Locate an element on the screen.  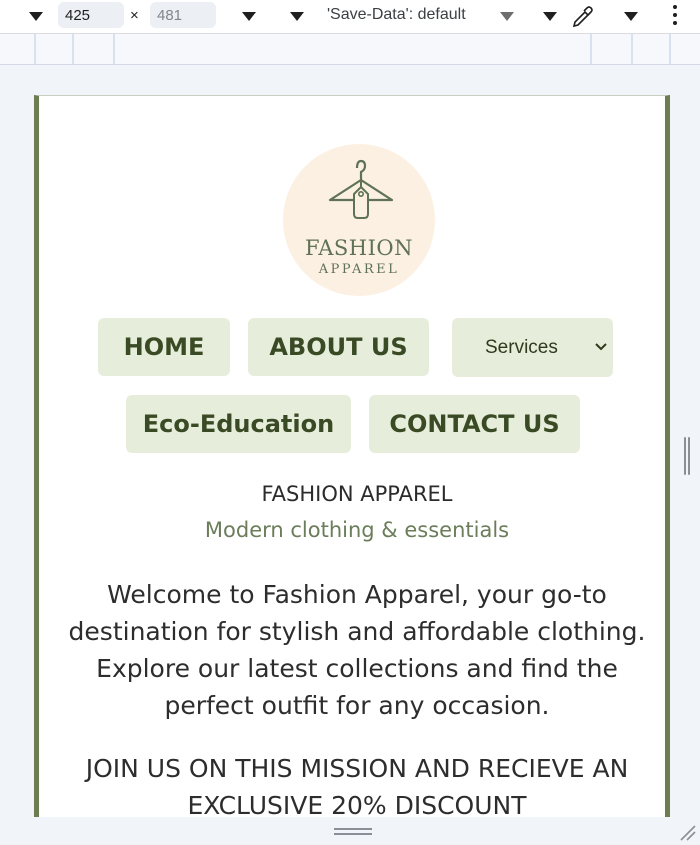
nav-home-button: HOME is located at coordinates (164, 347).